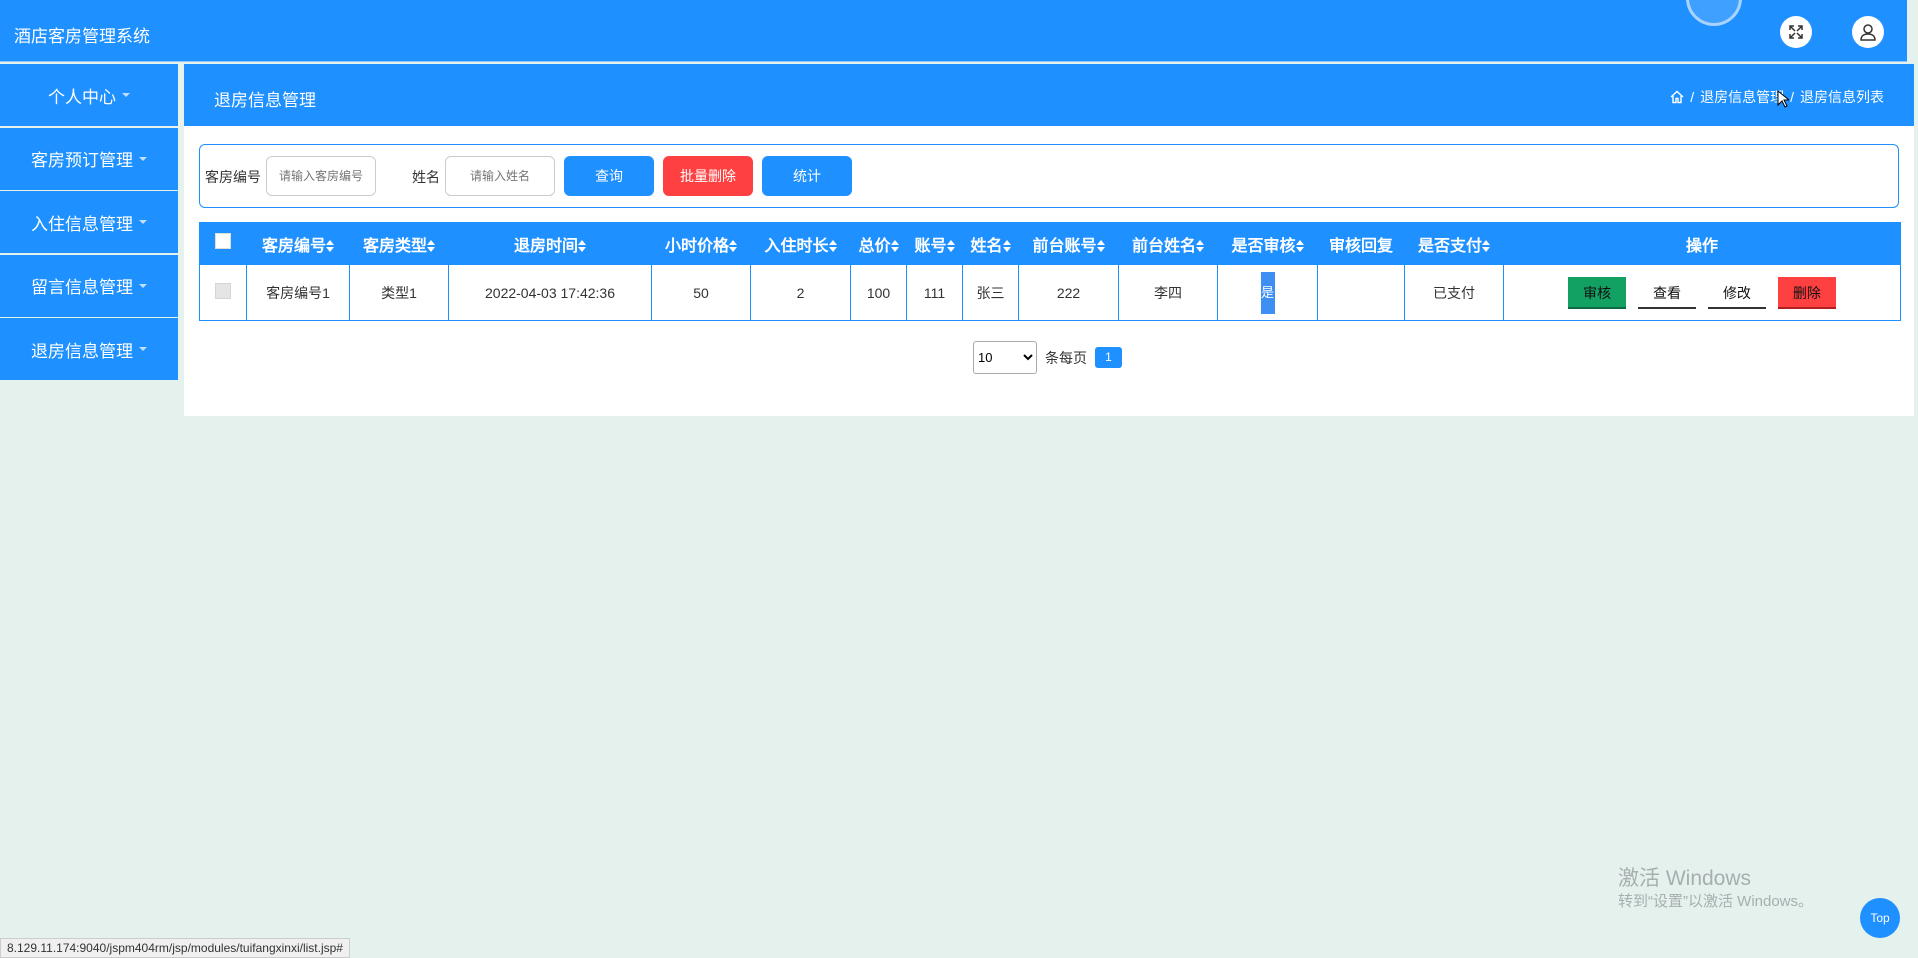  What do you see at coordinates (1842, 97) in the screenshot?
I see `breadcrumb-item-list: 退房信息列表` at bounding box center [1842, 97].